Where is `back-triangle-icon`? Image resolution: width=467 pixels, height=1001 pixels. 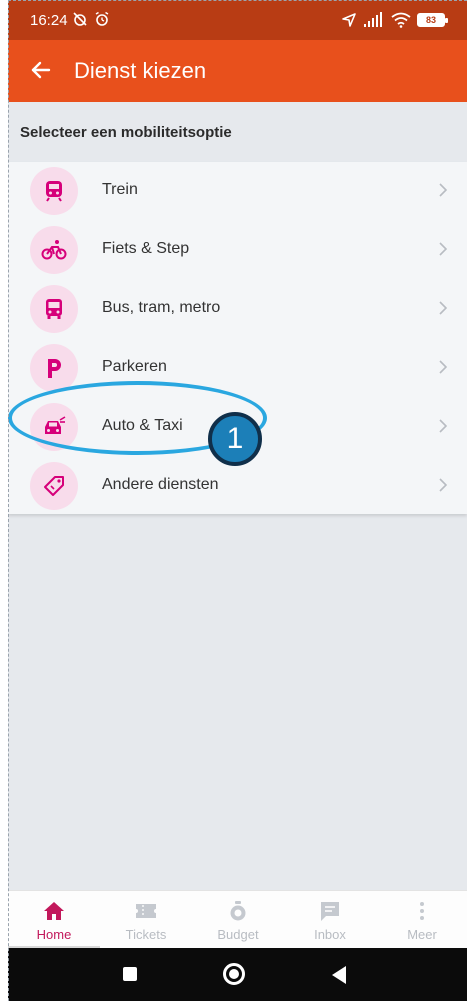 back-triangle-icon is located at coordinates (339, 975).